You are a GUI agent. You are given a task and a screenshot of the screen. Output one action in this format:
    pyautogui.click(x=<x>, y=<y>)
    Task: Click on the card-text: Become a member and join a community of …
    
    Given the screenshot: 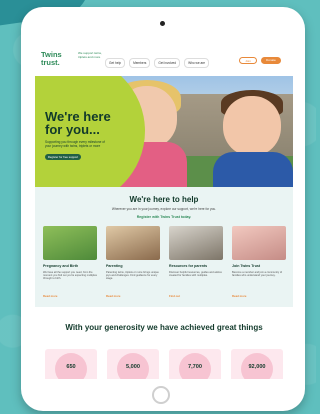 What is the action you would take?
    pyautogui.click(x=257, y=274)
    